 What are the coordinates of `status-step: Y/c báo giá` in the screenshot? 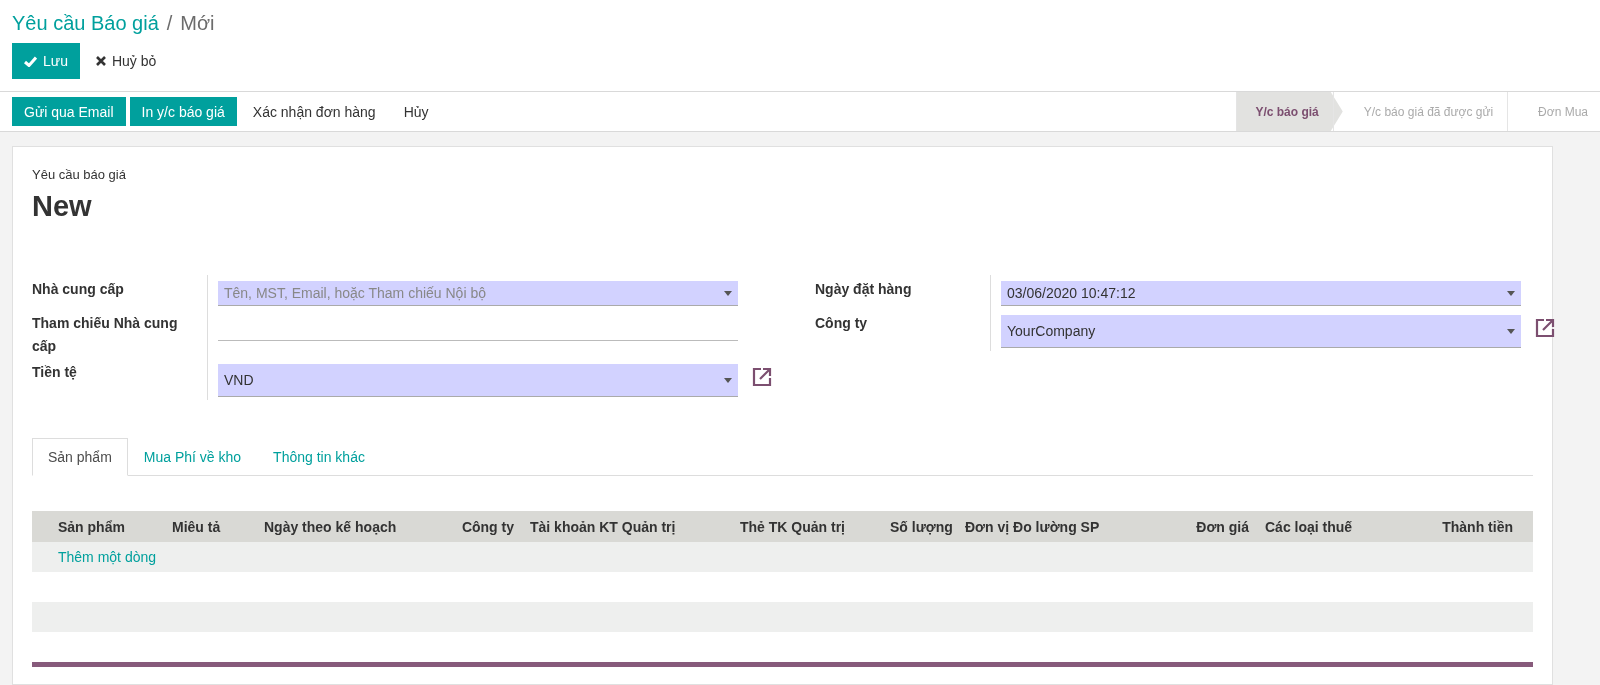 It's located at (1289, 111).